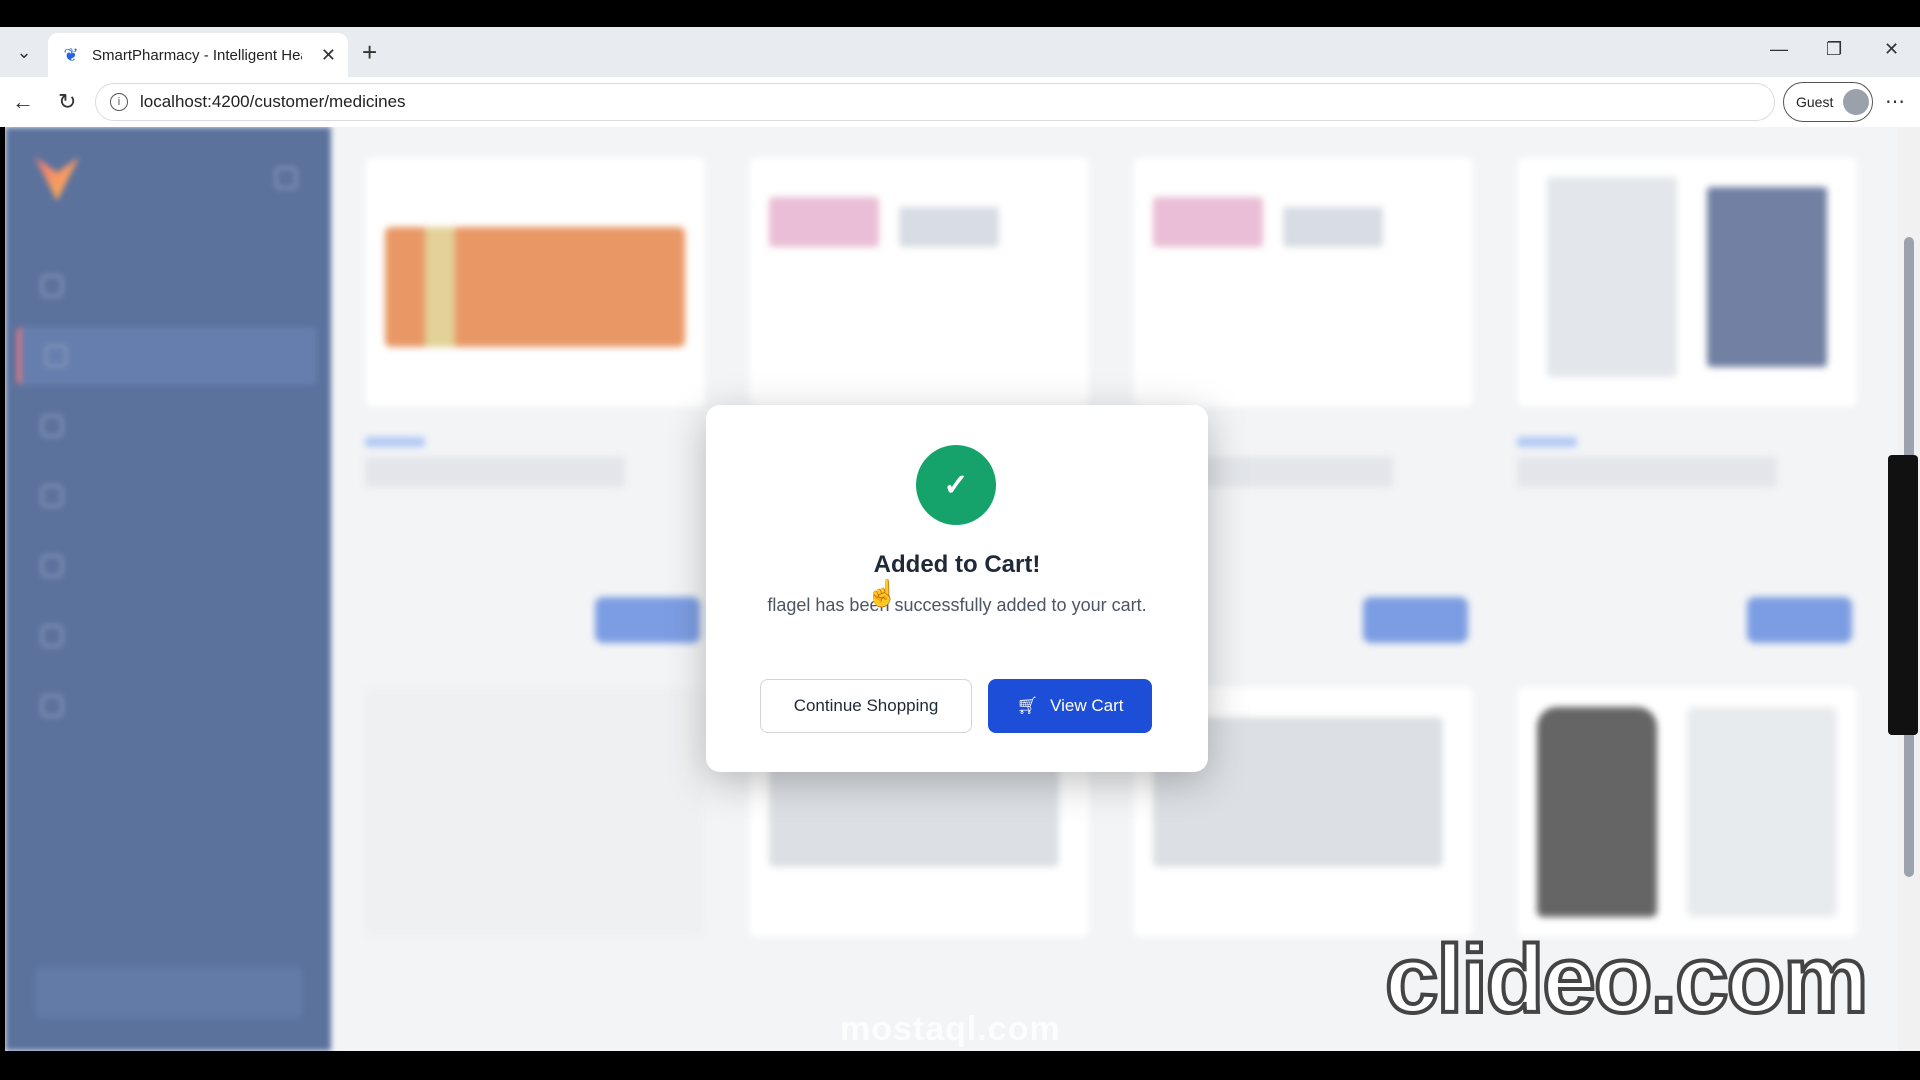  I want to click on more-menu-icon: ⋯, so click(1895, 101).